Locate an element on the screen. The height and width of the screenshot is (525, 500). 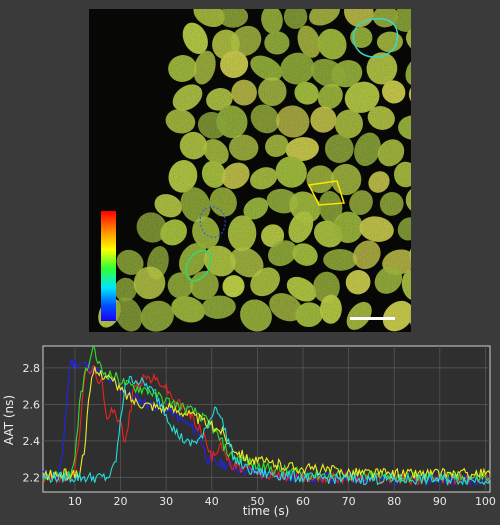
scale-bar is located at coordinates (372, 318).